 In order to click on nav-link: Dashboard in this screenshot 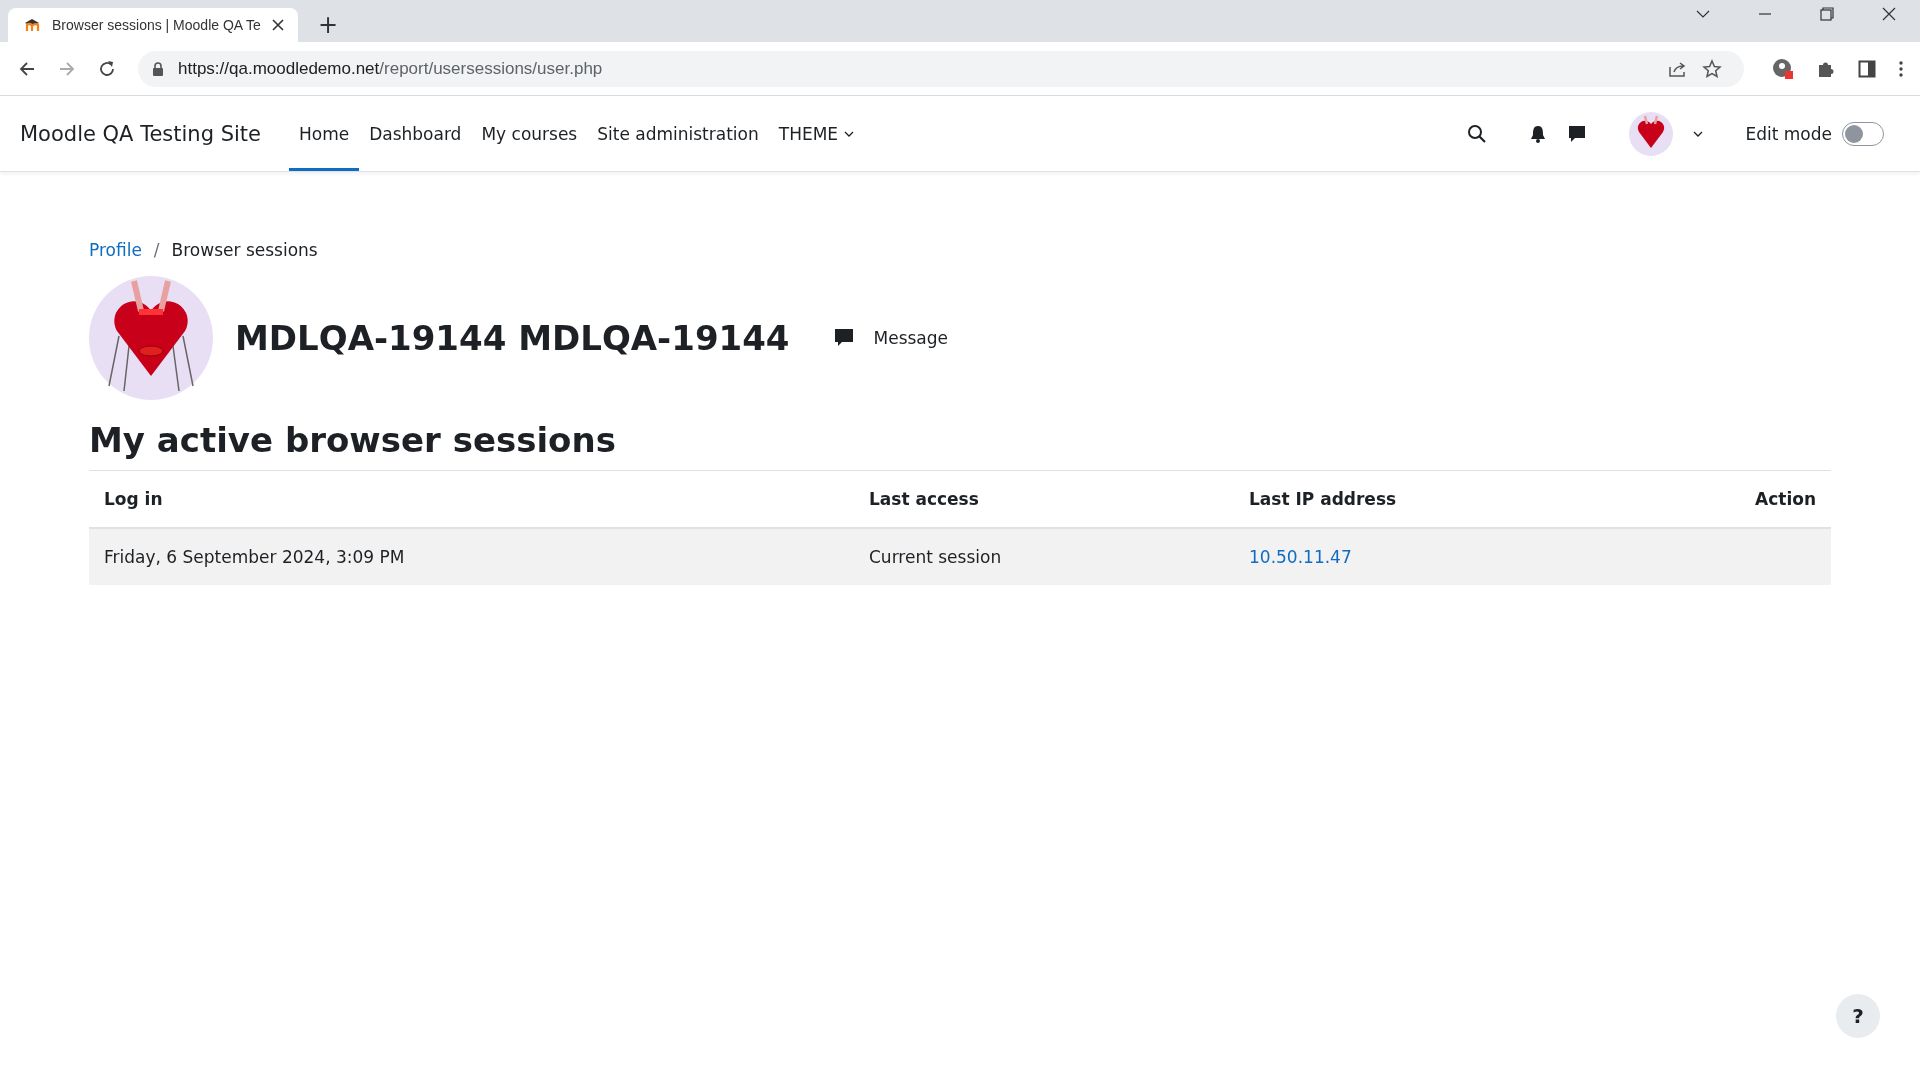, I will do `click(415, 133)`.